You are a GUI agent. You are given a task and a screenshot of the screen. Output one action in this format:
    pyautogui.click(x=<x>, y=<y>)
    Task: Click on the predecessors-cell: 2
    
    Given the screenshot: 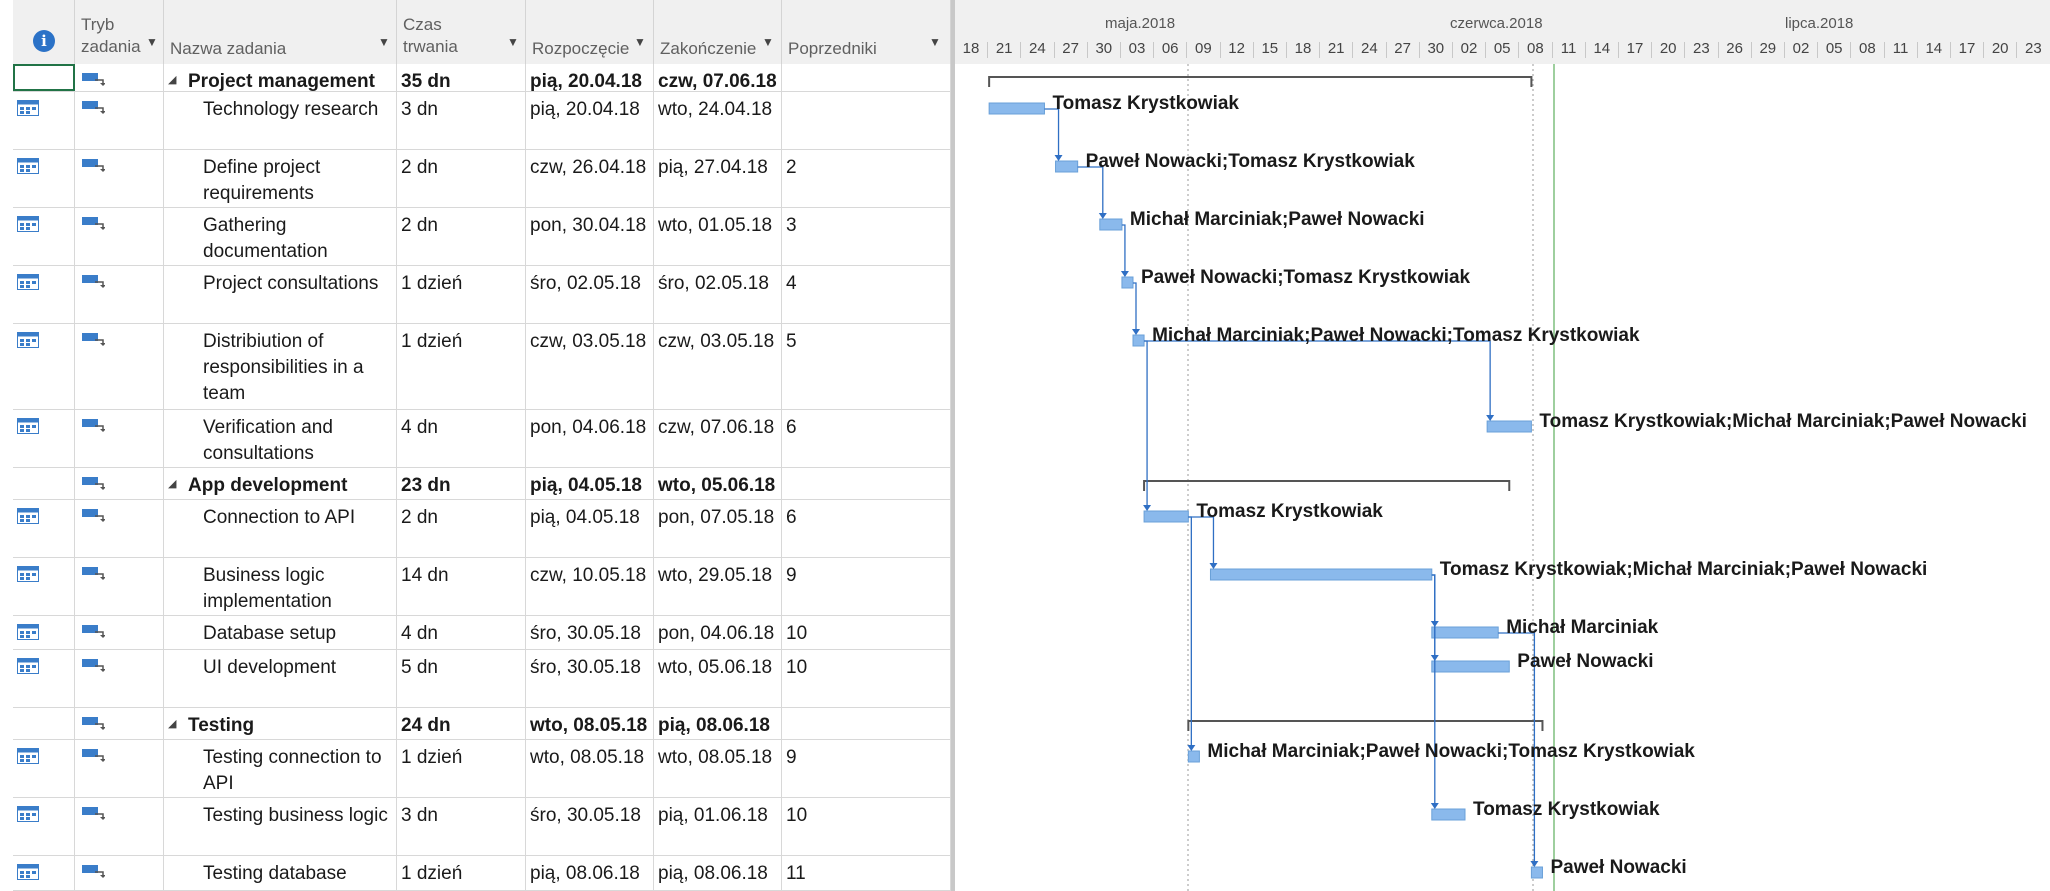 What is the action you would take?
    pyautogui.click(x=866, y=178)
    